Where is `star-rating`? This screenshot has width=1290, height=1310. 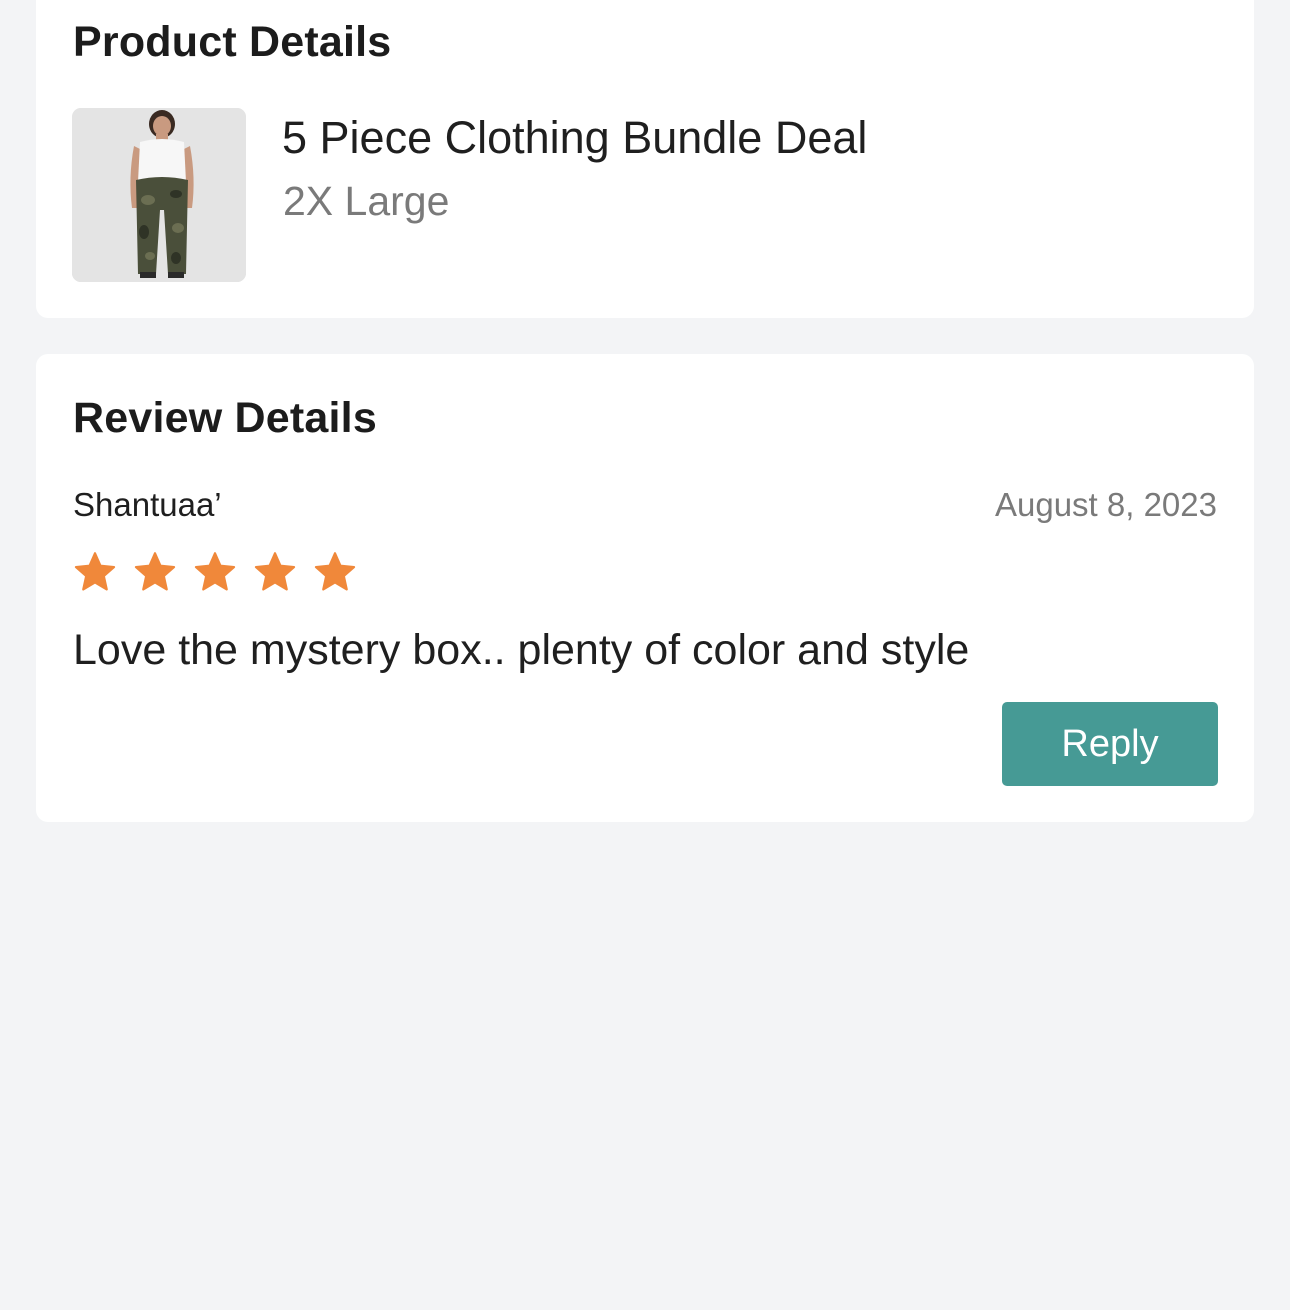 star-rating is located at coordinates (215, 572).